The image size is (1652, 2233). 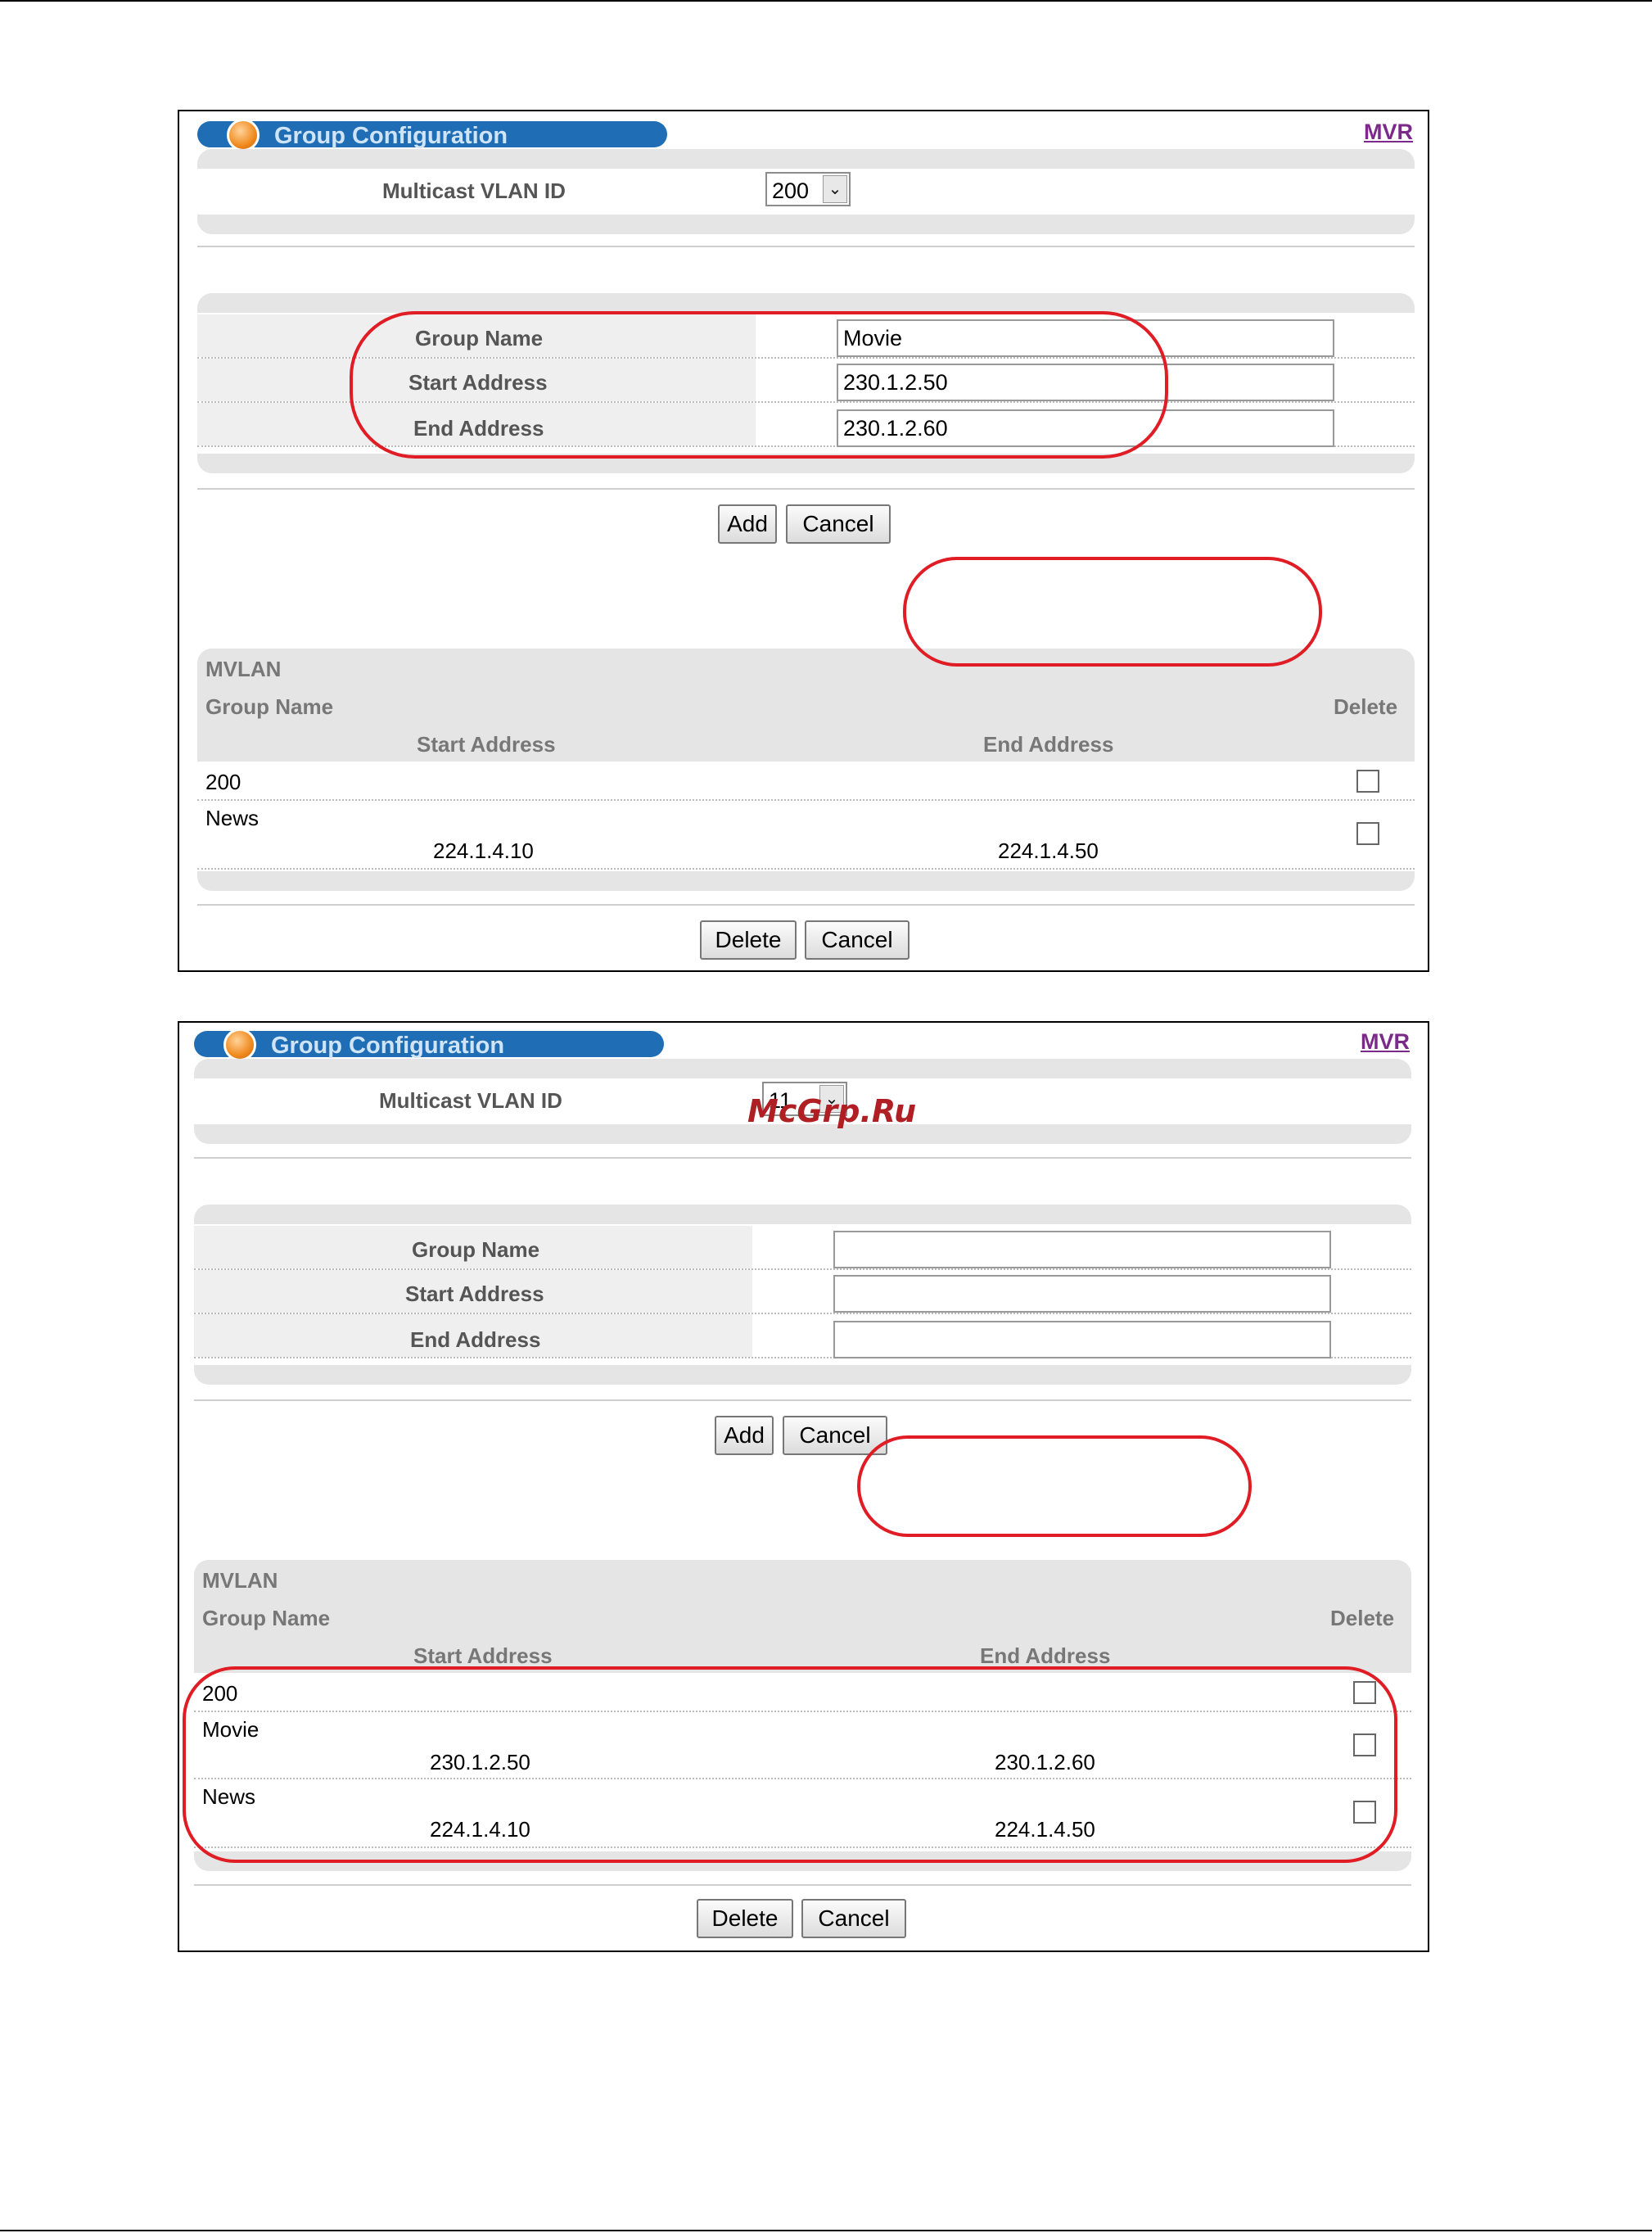 I want to click on watermark: McGrp.Ru, so click(x=832, y=1111).